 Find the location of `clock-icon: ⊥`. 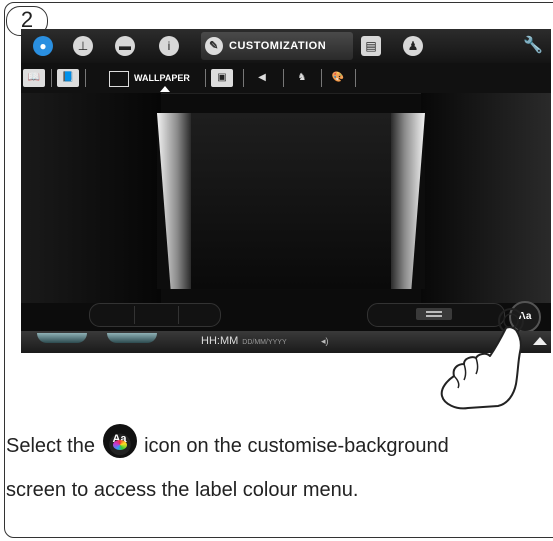

clock-icon: ⊥ is located at coordinates (83, 46).